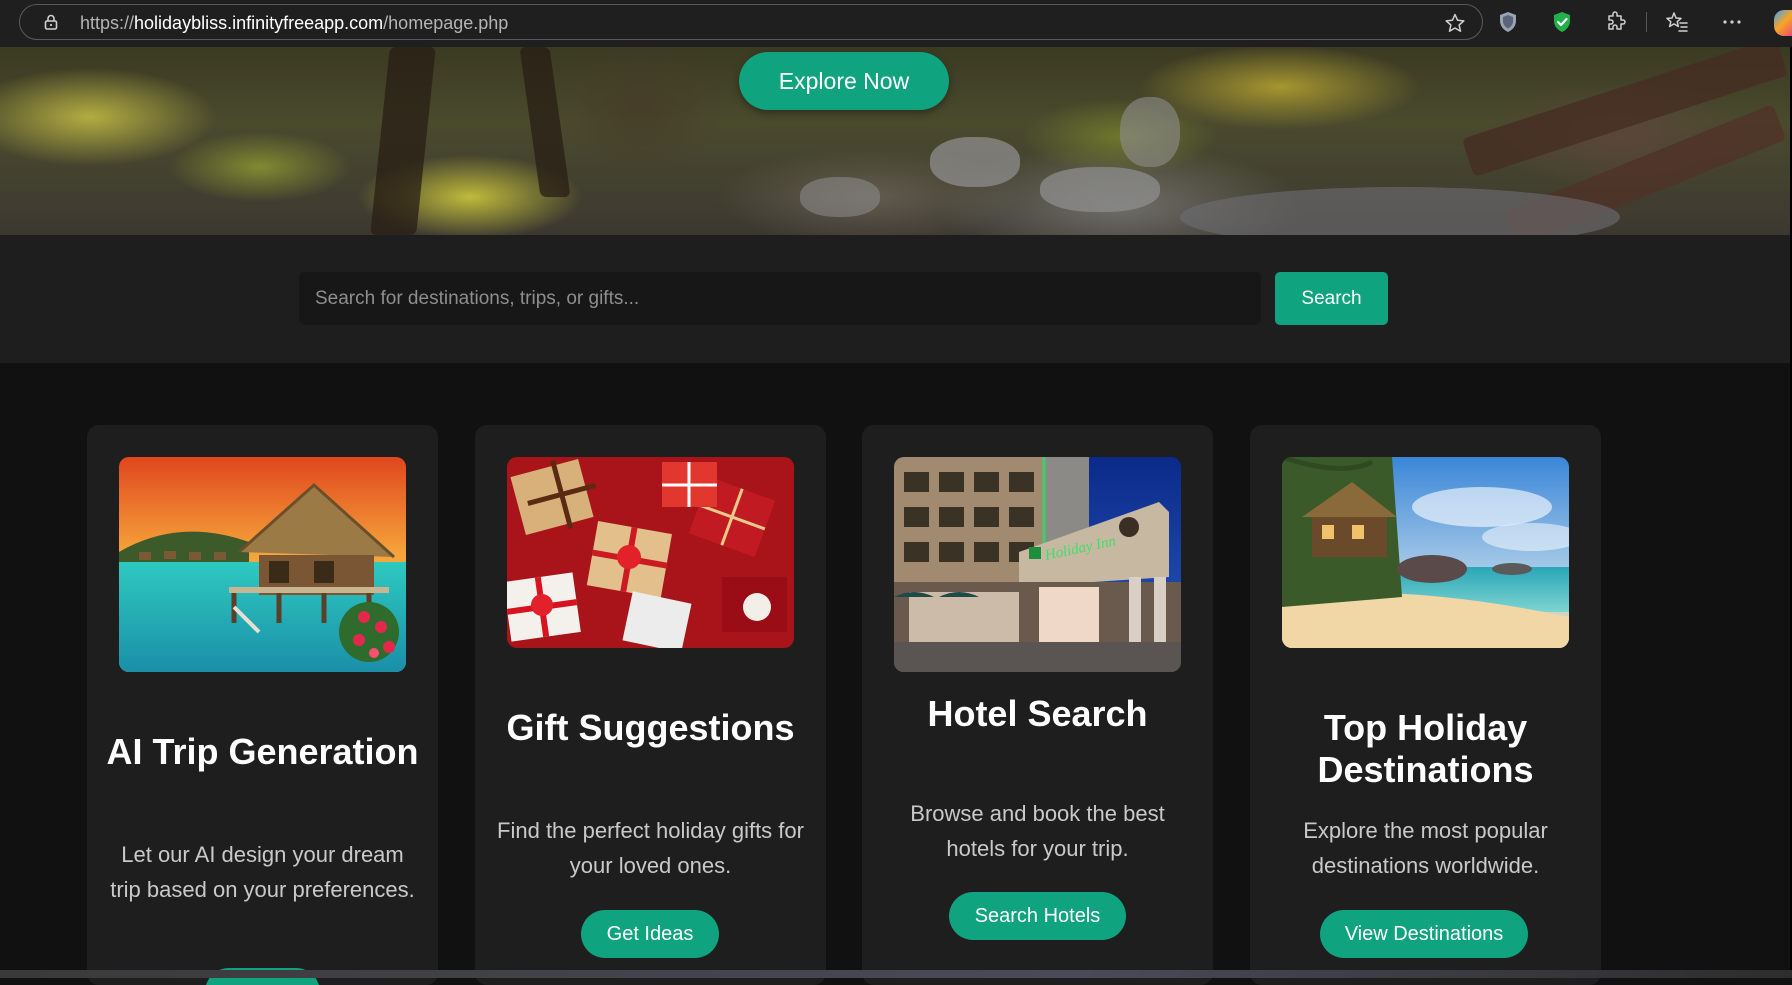 This screenshot has width=1792, height=985. What do you see at coordinates (650, 552) in the screenshot?
I see `wrapped-gifts-photo` at bounding box center [650, 552].